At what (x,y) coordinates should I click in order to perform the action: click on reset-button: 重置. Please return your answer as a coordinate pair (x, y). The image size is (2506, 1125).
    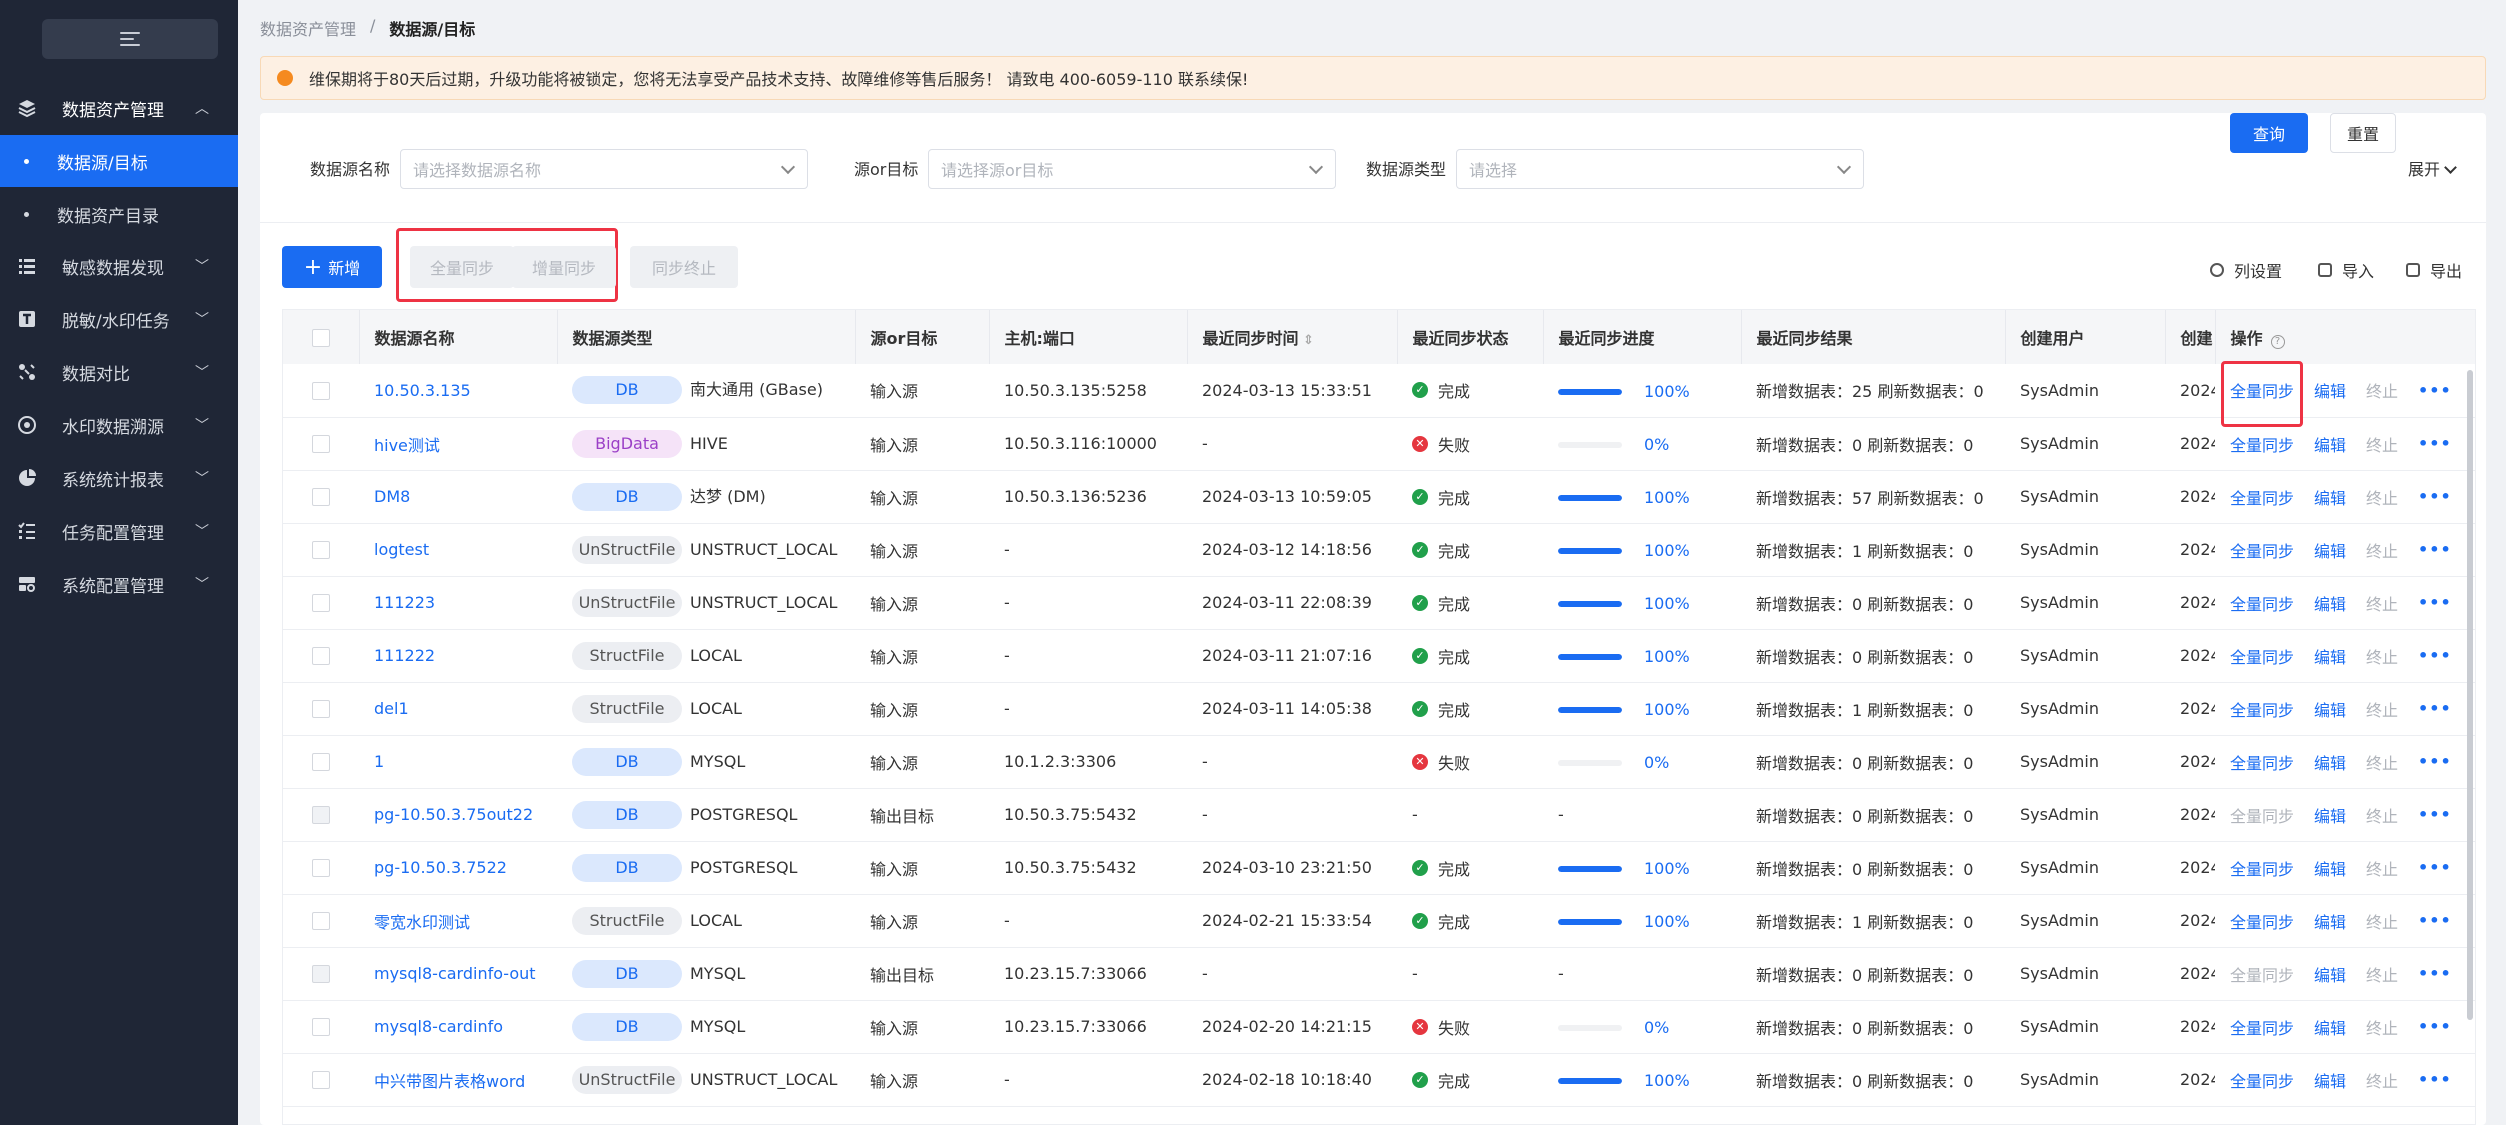
    Looking at the image, I should click on (2363, 133).